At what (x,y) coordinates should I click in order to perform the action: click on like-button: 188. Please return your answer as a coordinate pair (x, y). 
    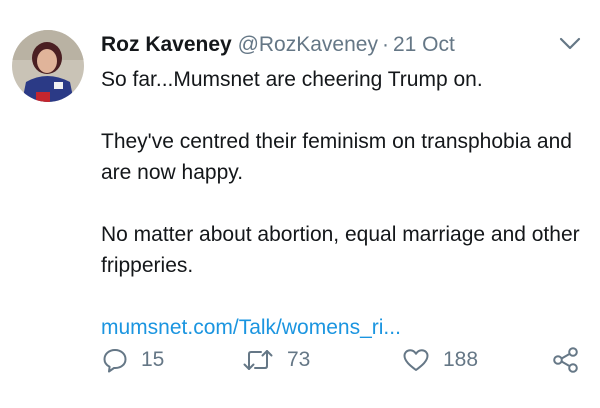
    Looking at the image, I should click on (439, 360).